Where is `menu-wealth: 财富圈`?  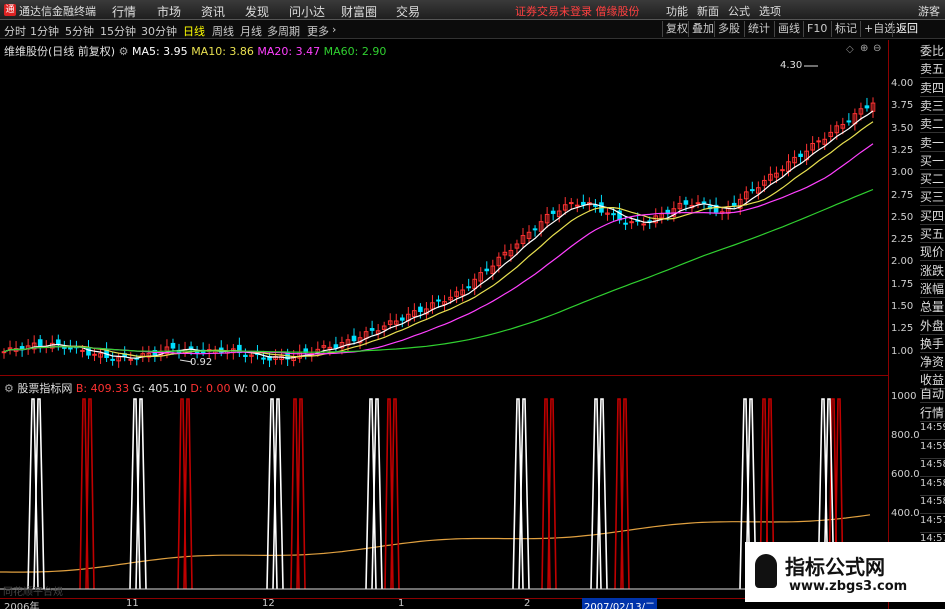 menu-wealth: 财富圈 is located at coordinates (359, 11).